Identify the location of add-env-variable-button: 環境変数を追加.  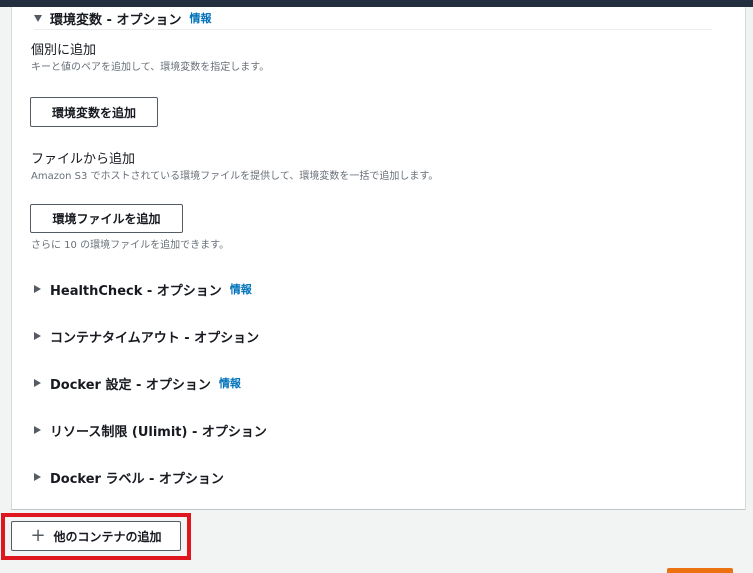
(94, 112).